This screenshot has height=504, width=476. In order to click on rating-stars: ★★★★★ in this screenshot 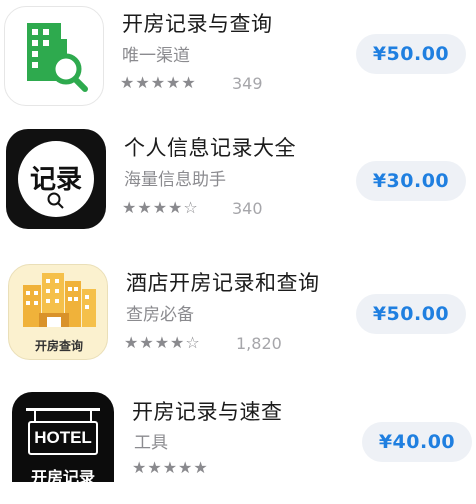, I will do `click(158, 82)`.